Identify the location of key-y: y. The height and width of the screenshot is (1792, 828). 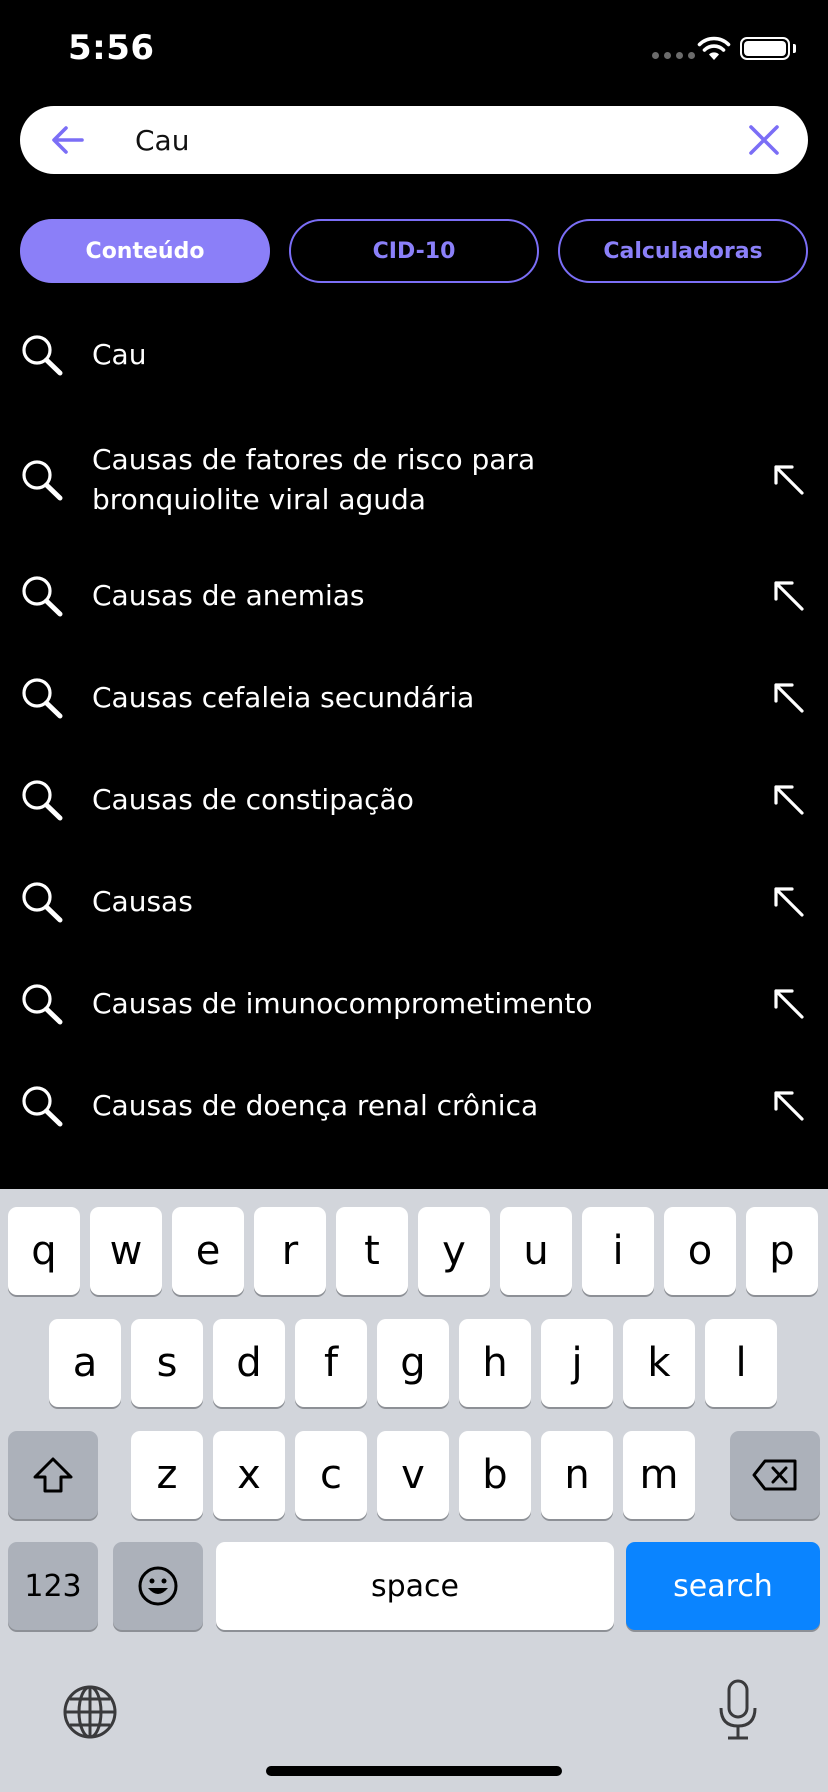
(454, 1251).